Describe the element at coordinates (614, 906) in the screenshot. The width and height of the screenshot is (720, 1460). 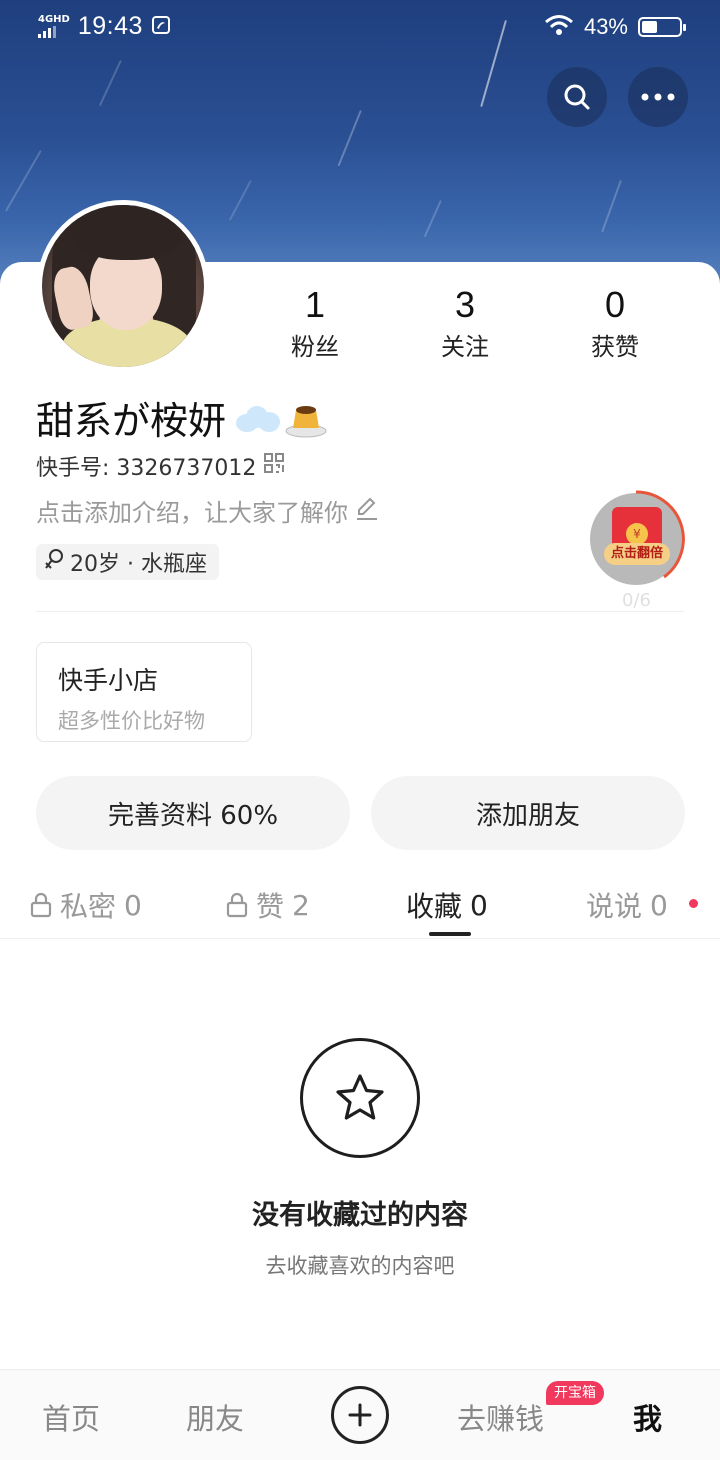
I see `tab-label: 说说` at that location.